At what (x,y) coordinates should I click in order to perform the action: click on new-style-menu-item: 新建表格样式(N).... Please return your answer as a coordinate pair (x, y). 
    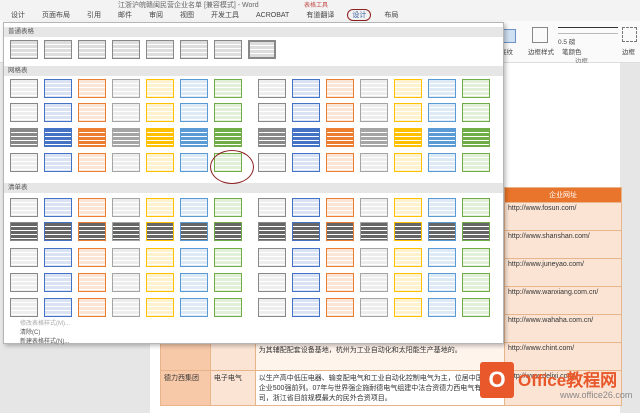
    Looking at the image, I should click on (44, 340).